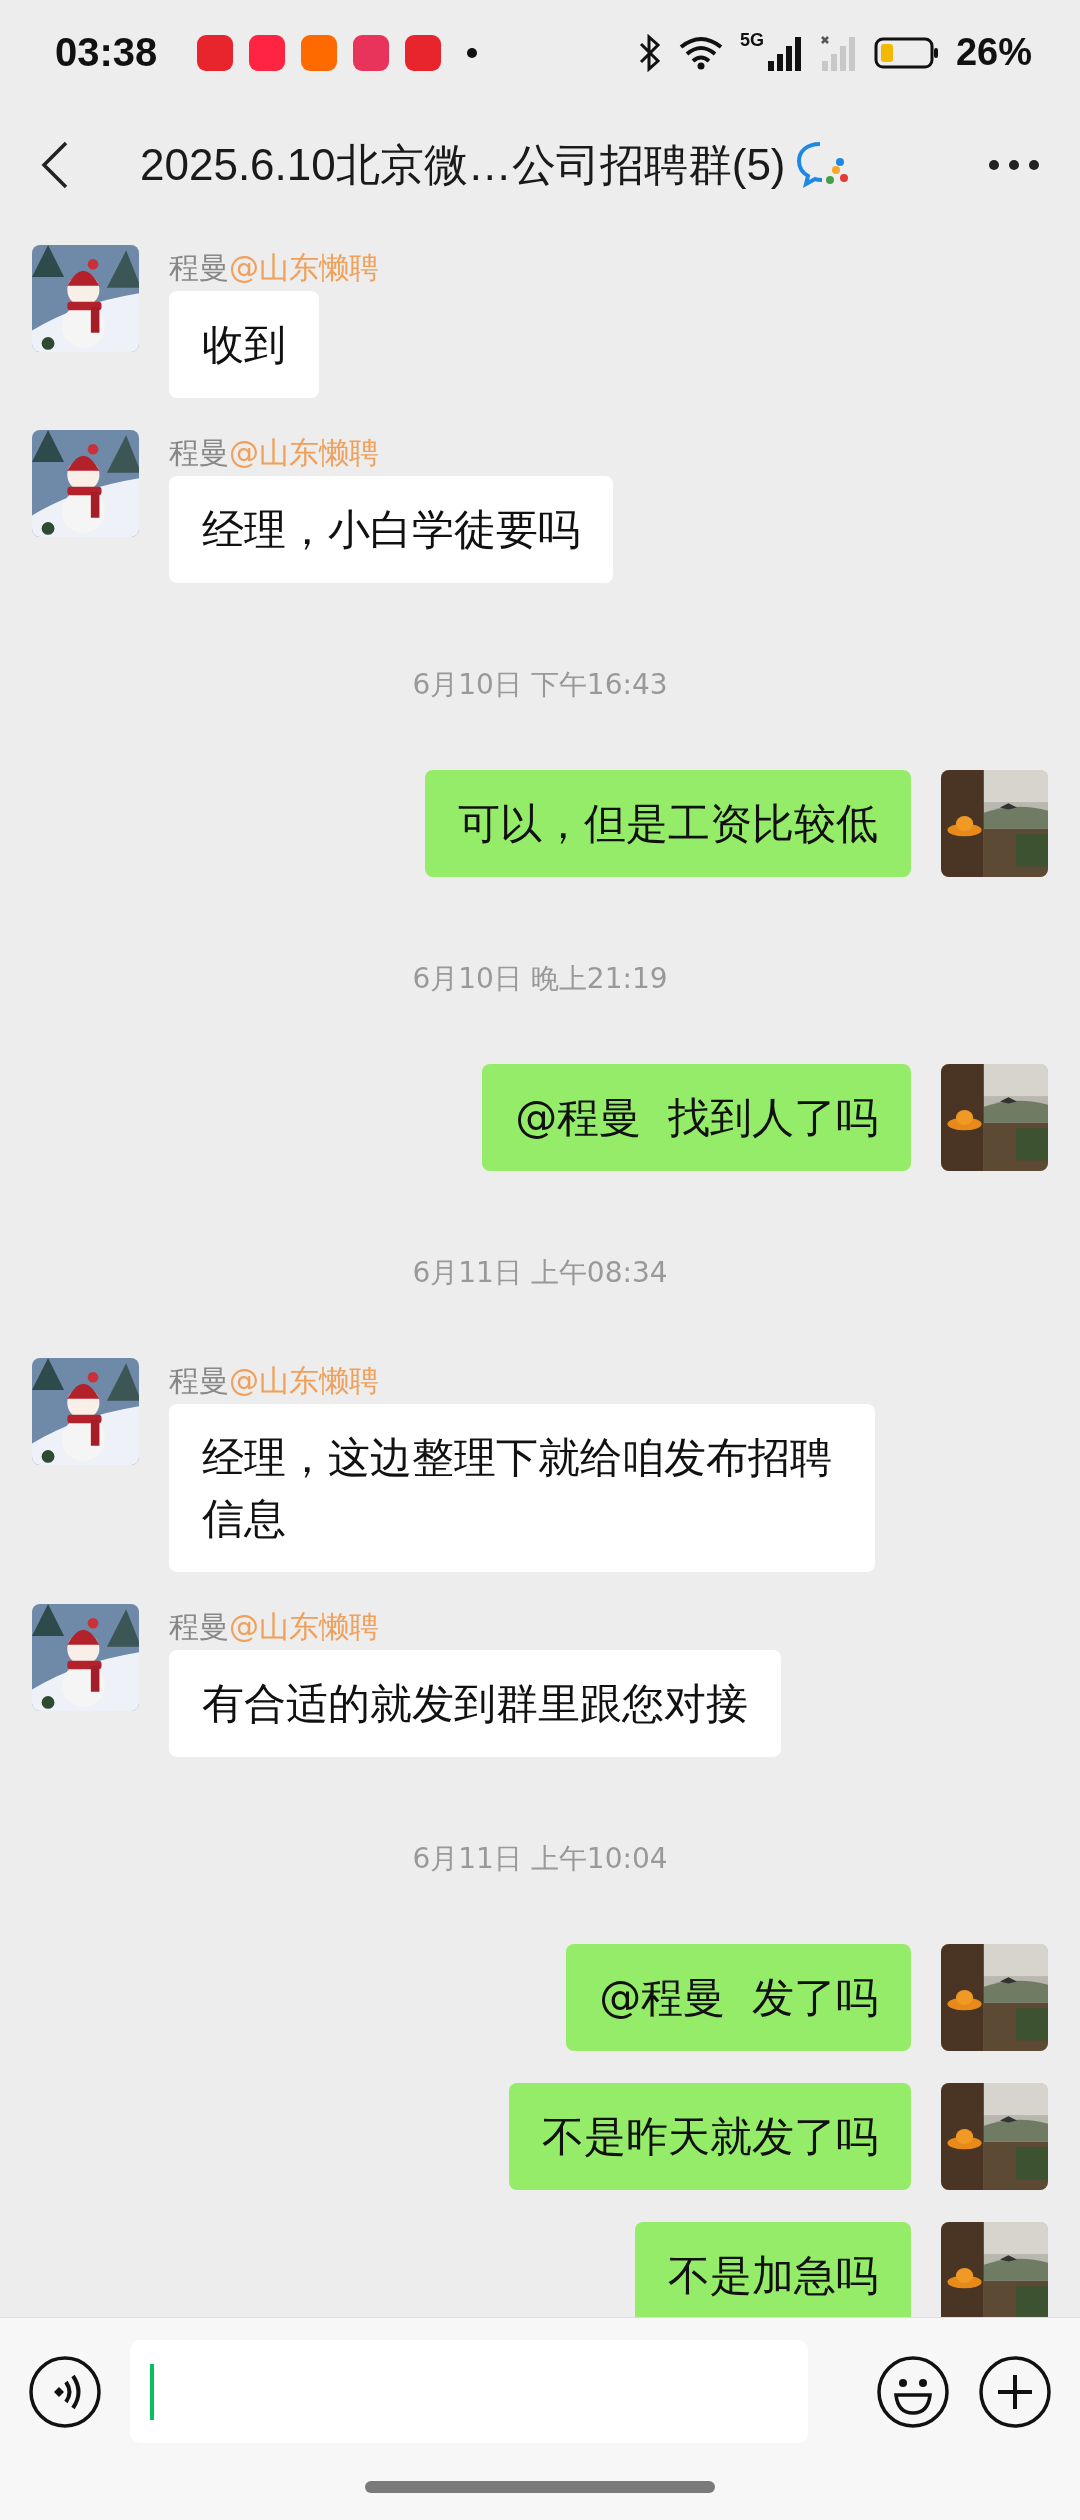  I want to click on message-bubble: 不是昨天就发了吗, so click(710, 2136).